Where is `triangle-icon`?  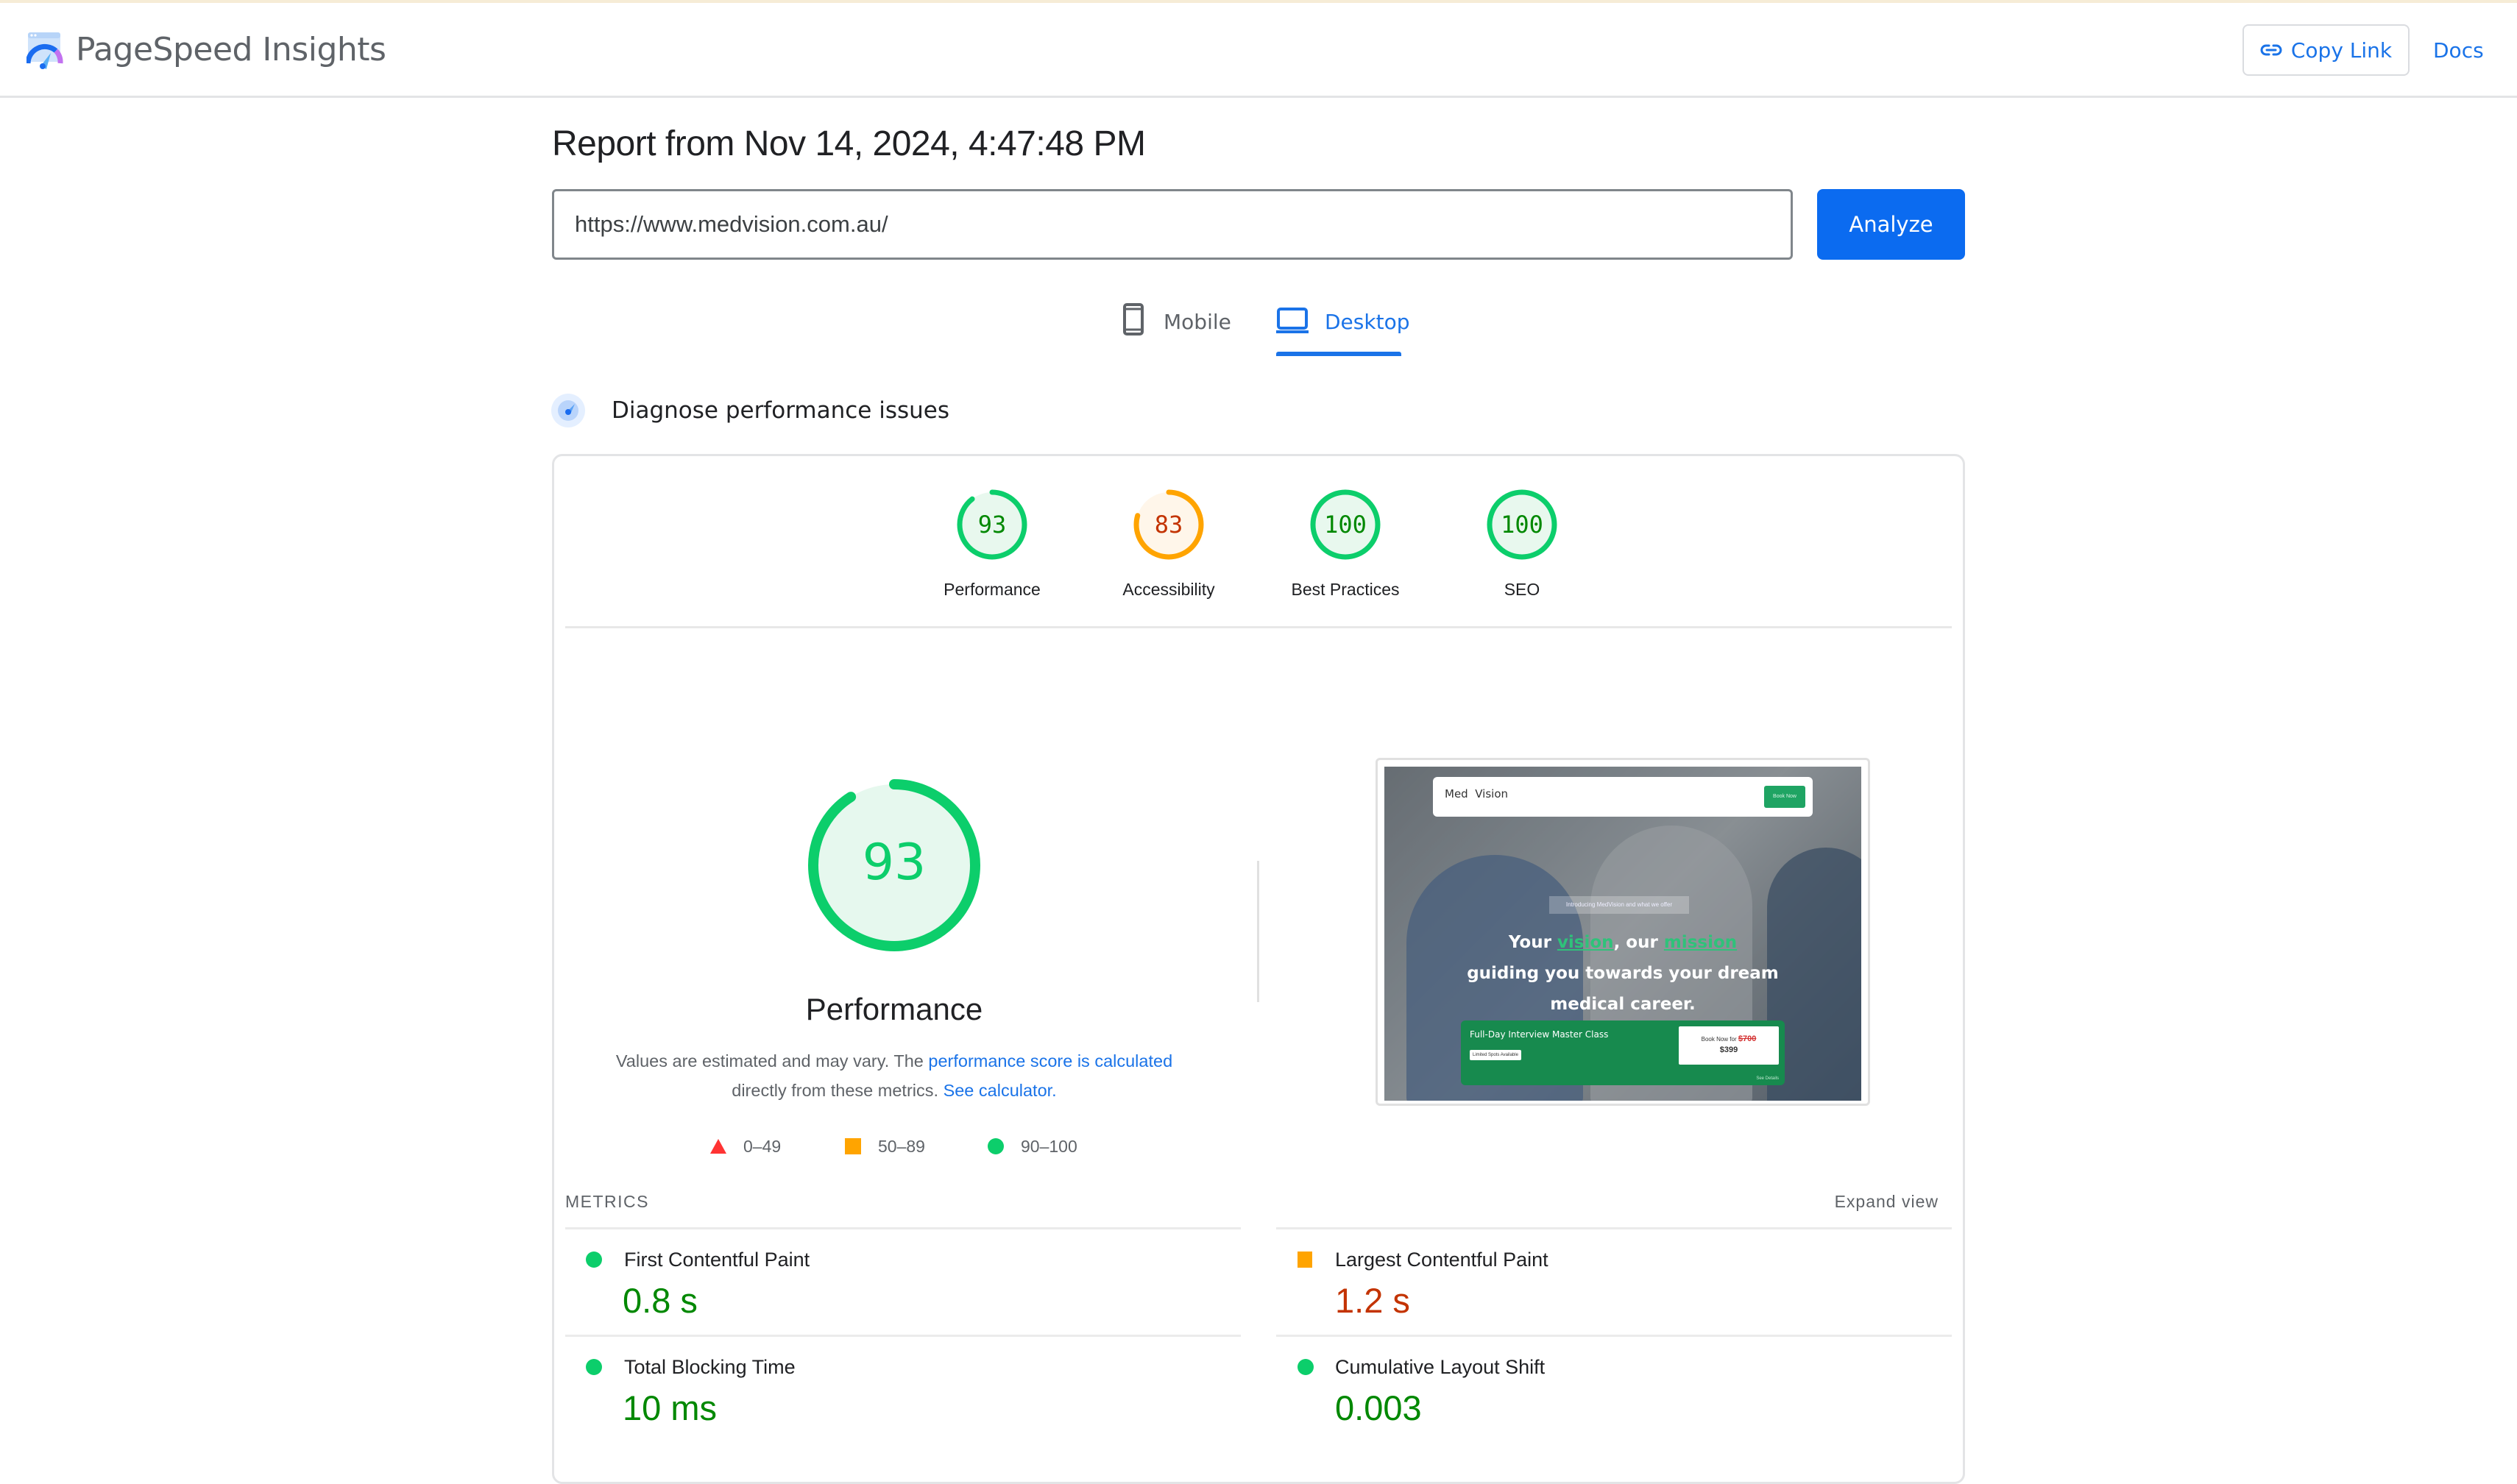 triangle-icon is located at coordinates (718, 1146).